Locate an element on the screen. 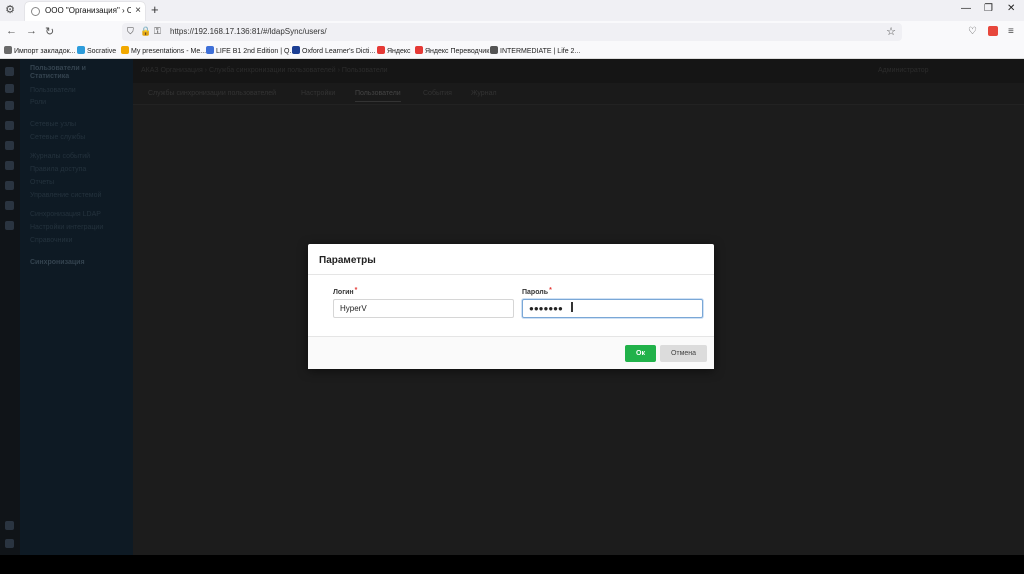 The height and width of the screenshot is (574, 1024). mail-icon is located at coordinates (9, 165).